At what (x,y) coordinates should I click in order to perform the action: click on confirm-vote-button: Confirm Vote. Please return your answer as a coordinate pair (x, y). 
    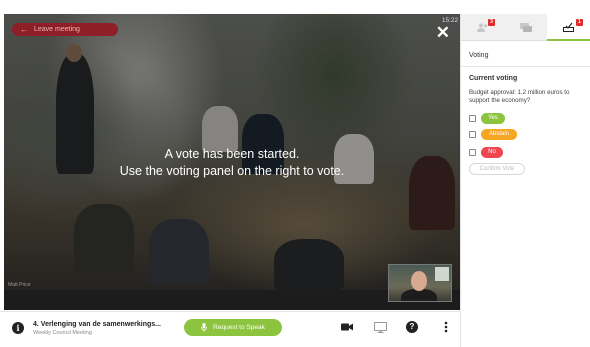
    Looking at the image, I should click on (497, 169).